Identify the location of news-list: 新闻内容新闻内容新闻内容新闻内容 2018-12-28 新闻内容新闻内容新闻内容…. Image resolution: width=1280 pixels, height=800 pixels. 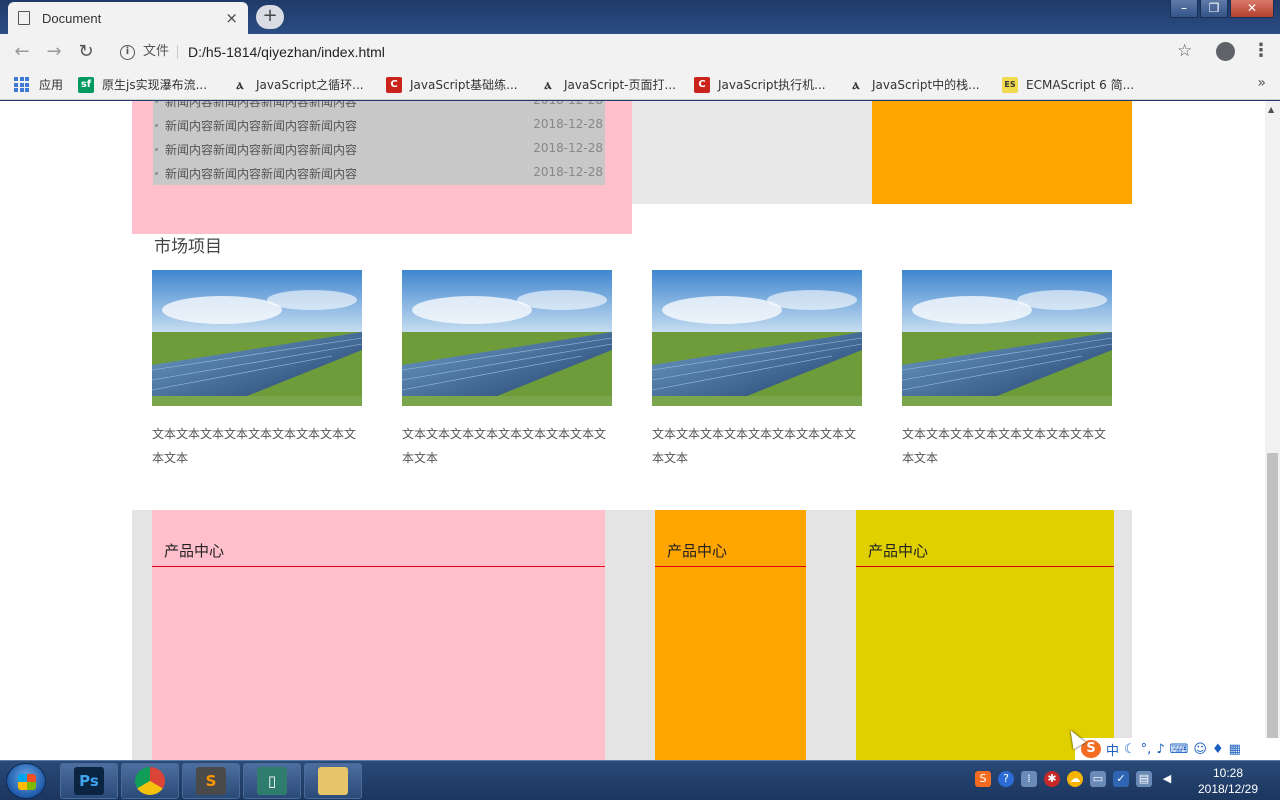
(379, 143).